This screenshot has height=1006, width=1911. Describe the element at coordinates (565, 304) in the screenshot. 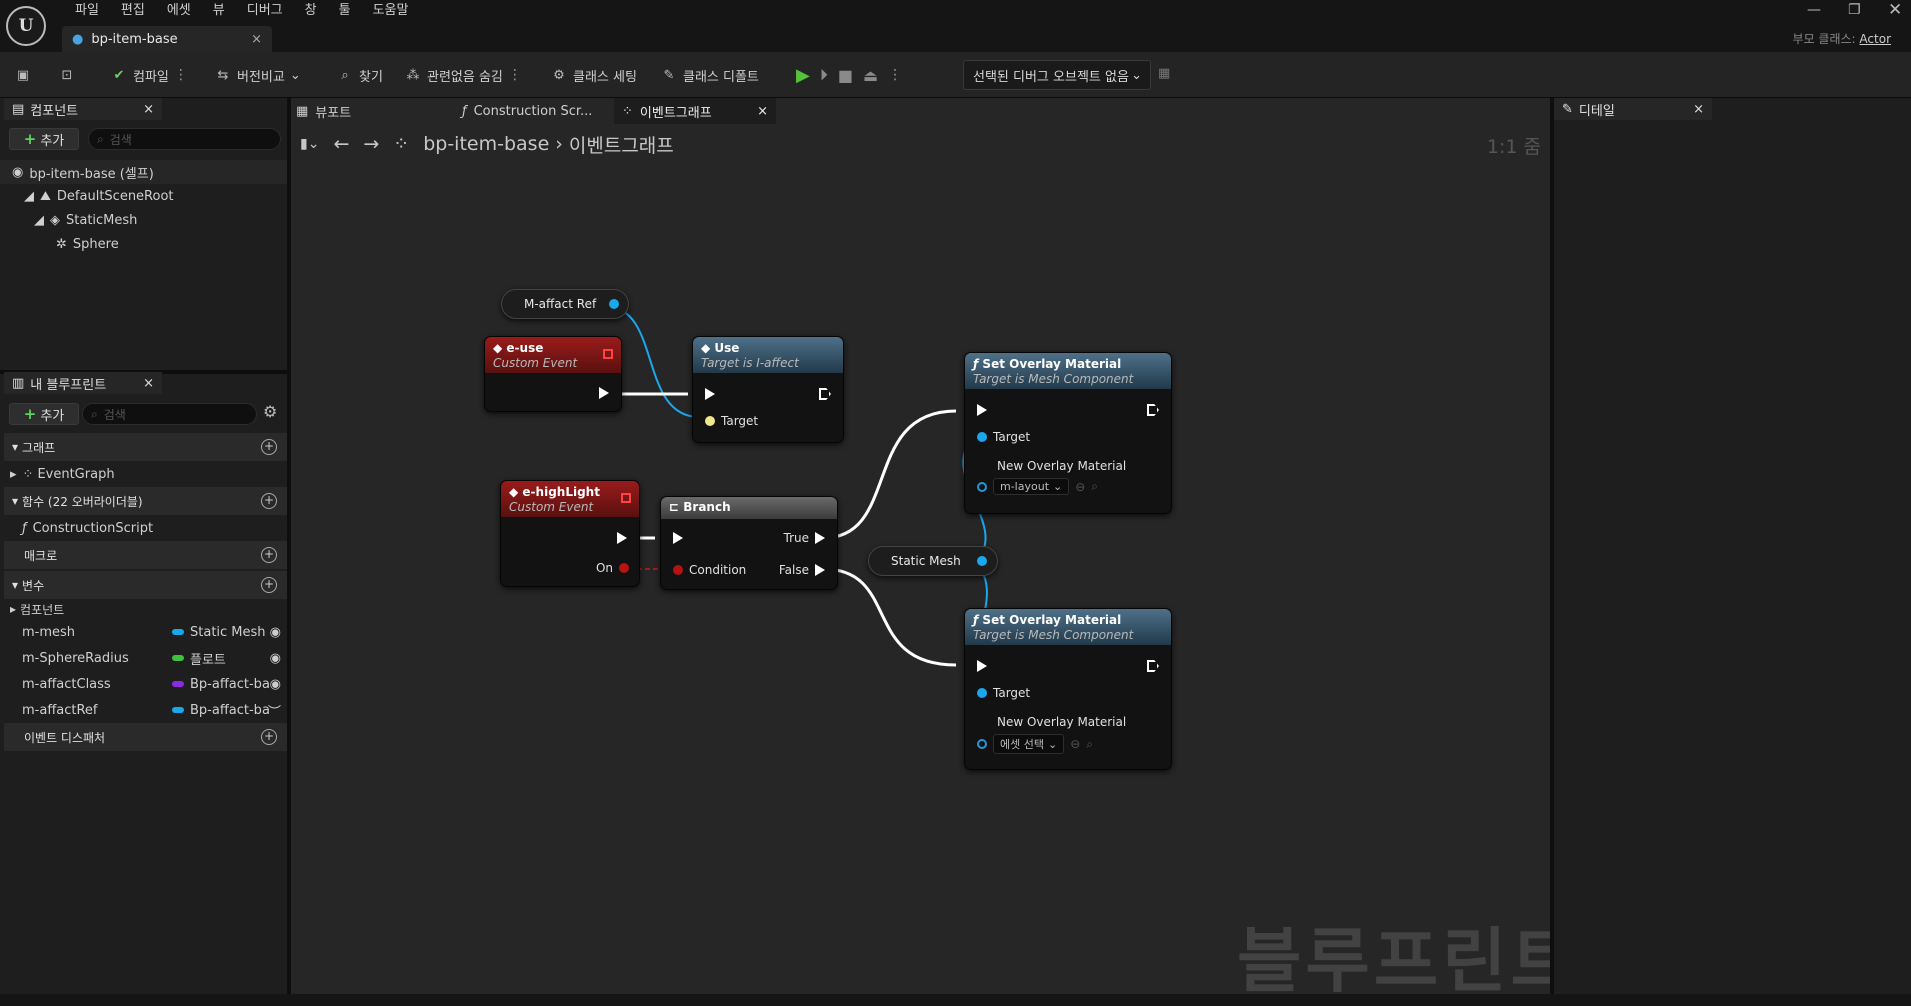

I see `node-affact-ref: M-affact Ref` at that location.